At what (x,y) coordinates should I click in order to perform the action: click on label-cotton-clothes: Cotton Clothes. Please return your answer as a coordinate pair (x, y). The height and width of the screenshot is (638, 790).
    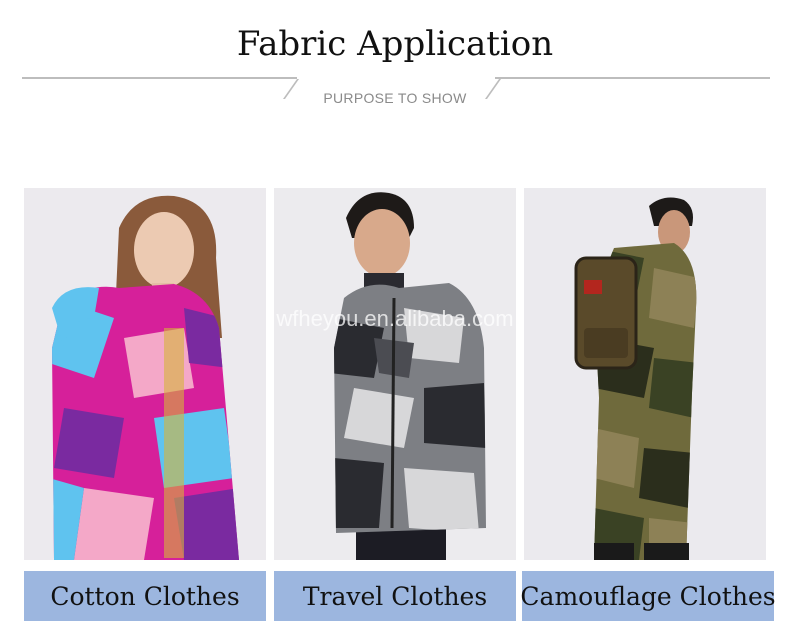
    Looking at the image, I should click on (145, 596).